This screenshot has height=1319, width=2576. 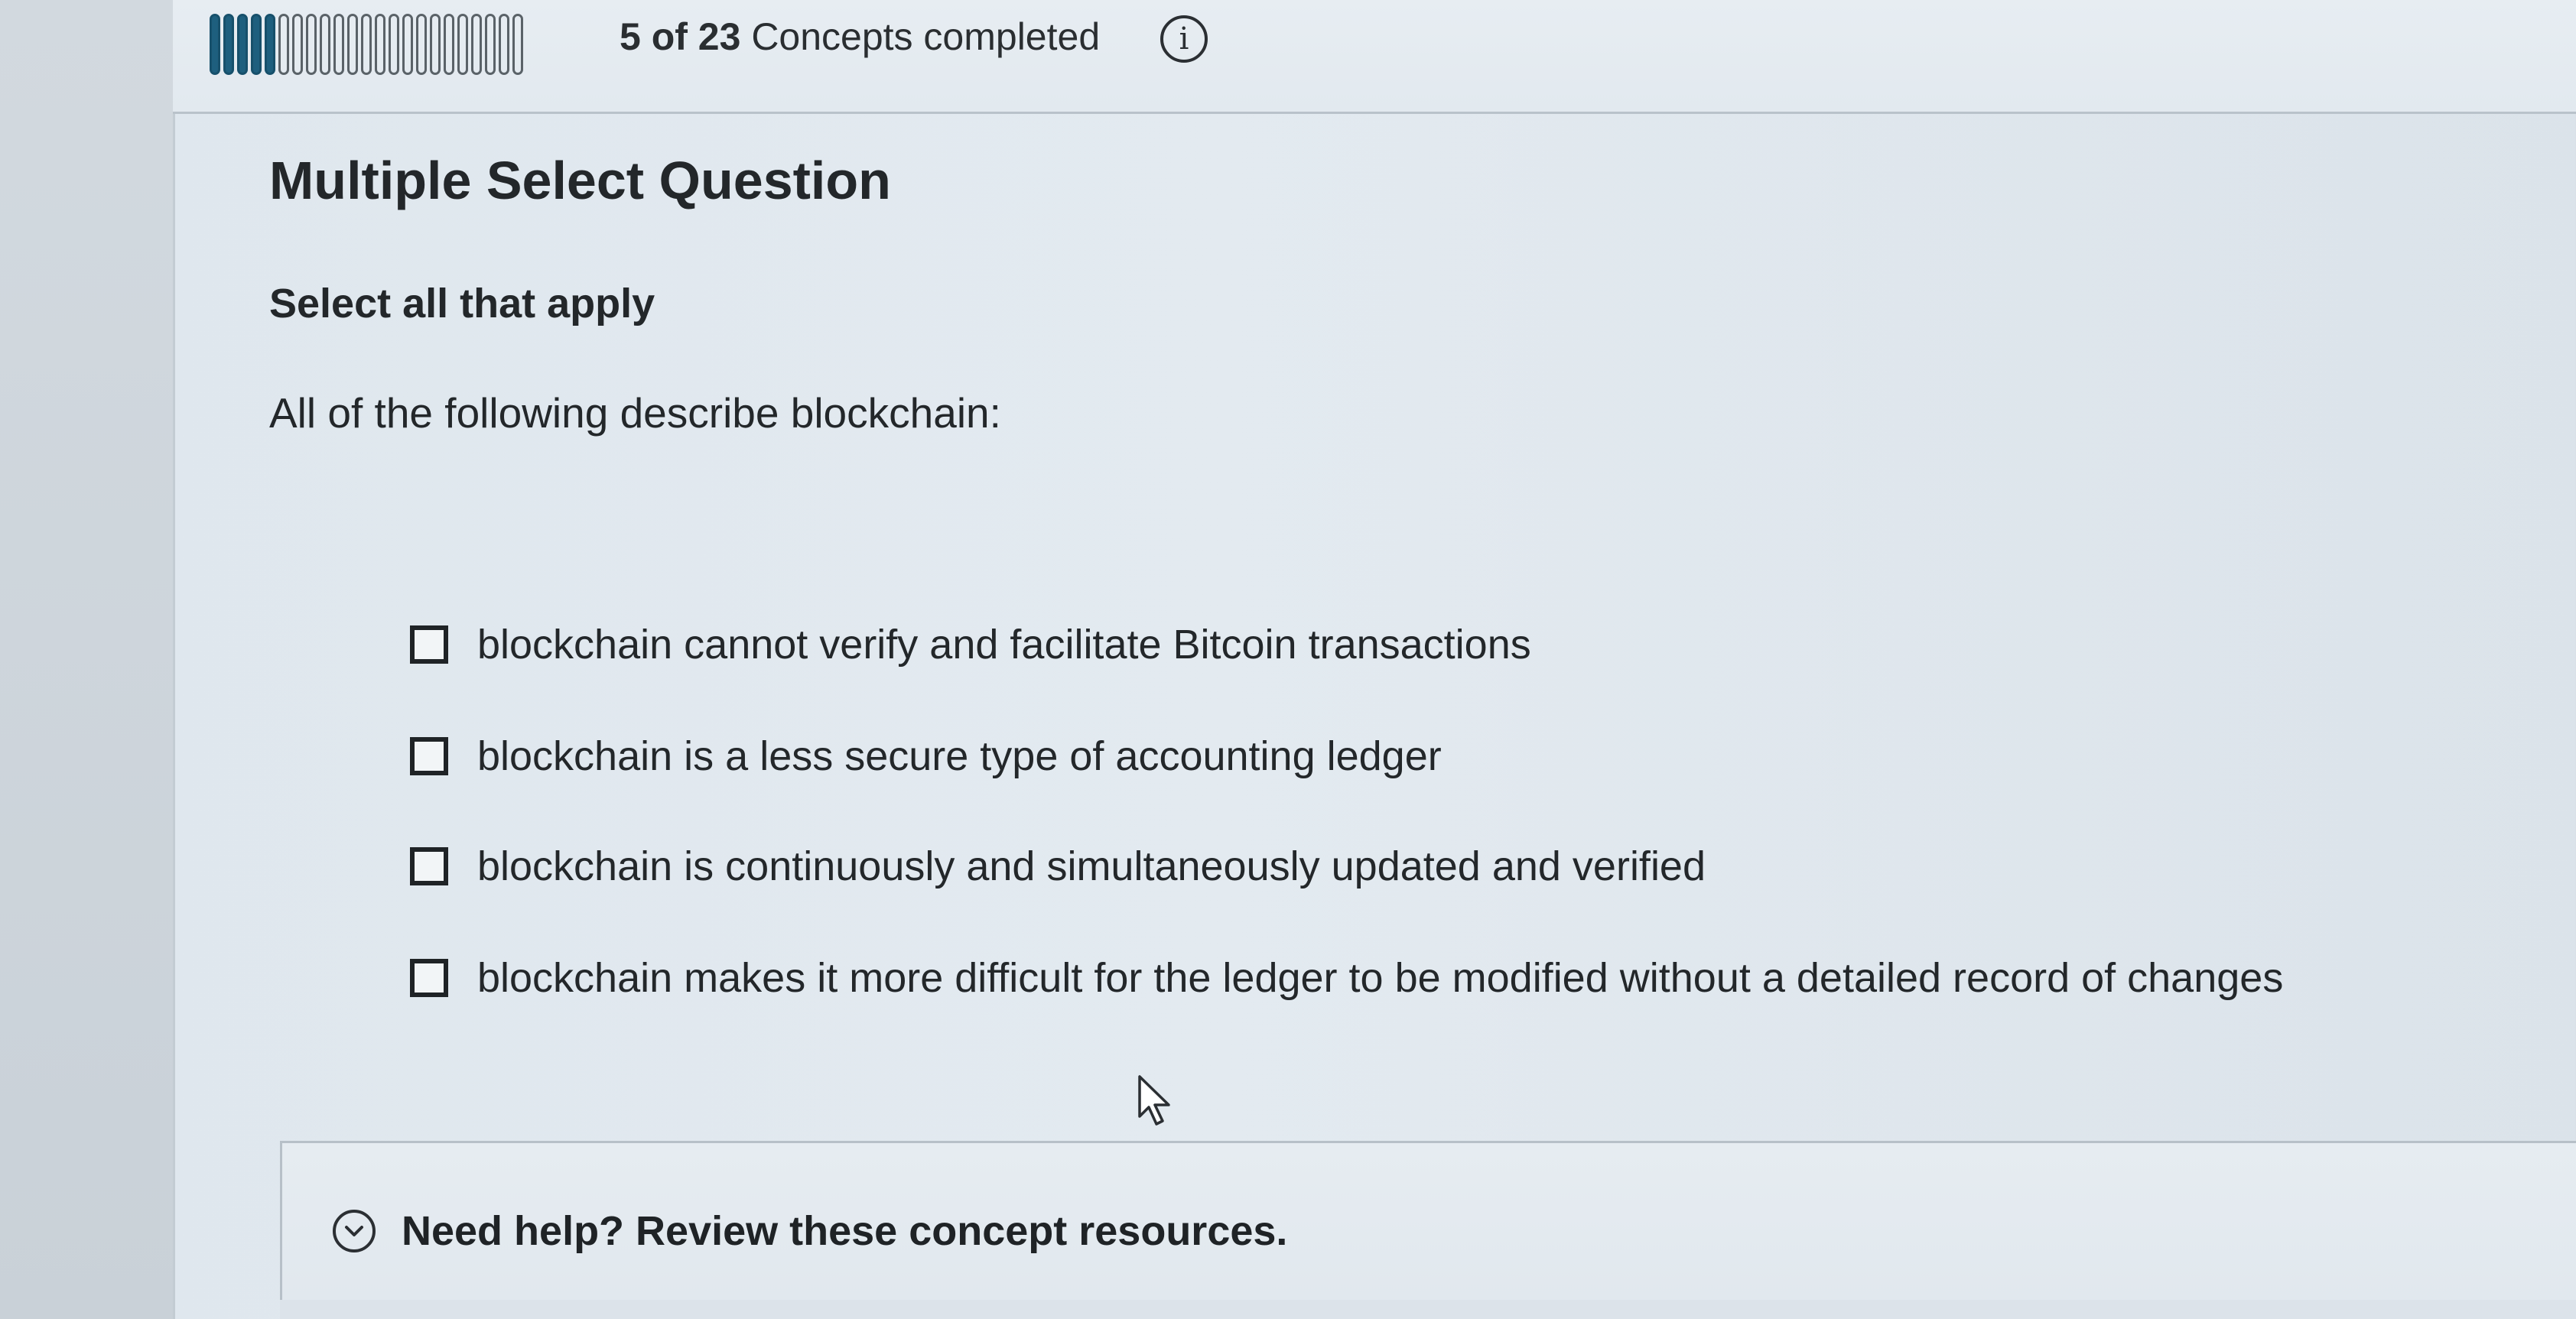 What do you see at coordinates (926, 37) in the screenshot?
I see `progress-suffix: Concepts completed` at bounding box center [926, 37].